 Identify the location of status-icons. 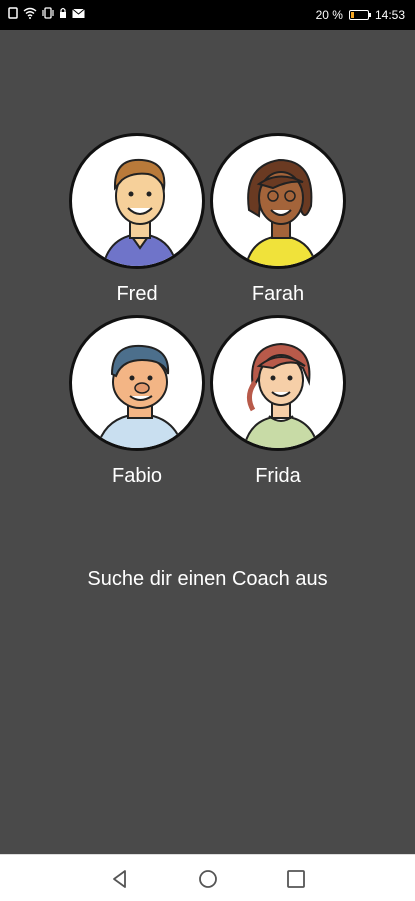
(46, 13).